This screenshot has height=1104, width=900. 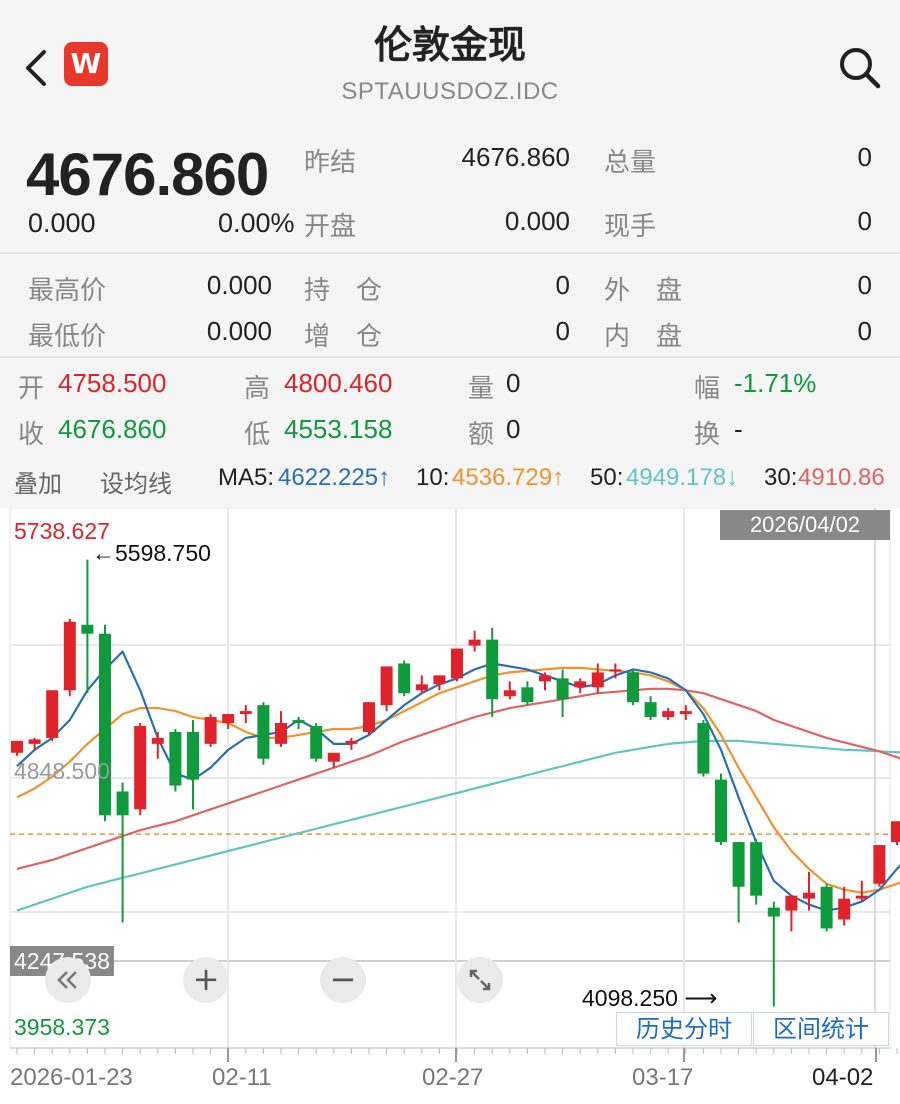 I want to click on ohlc-close-label: 收, so click(x=31, y=435).